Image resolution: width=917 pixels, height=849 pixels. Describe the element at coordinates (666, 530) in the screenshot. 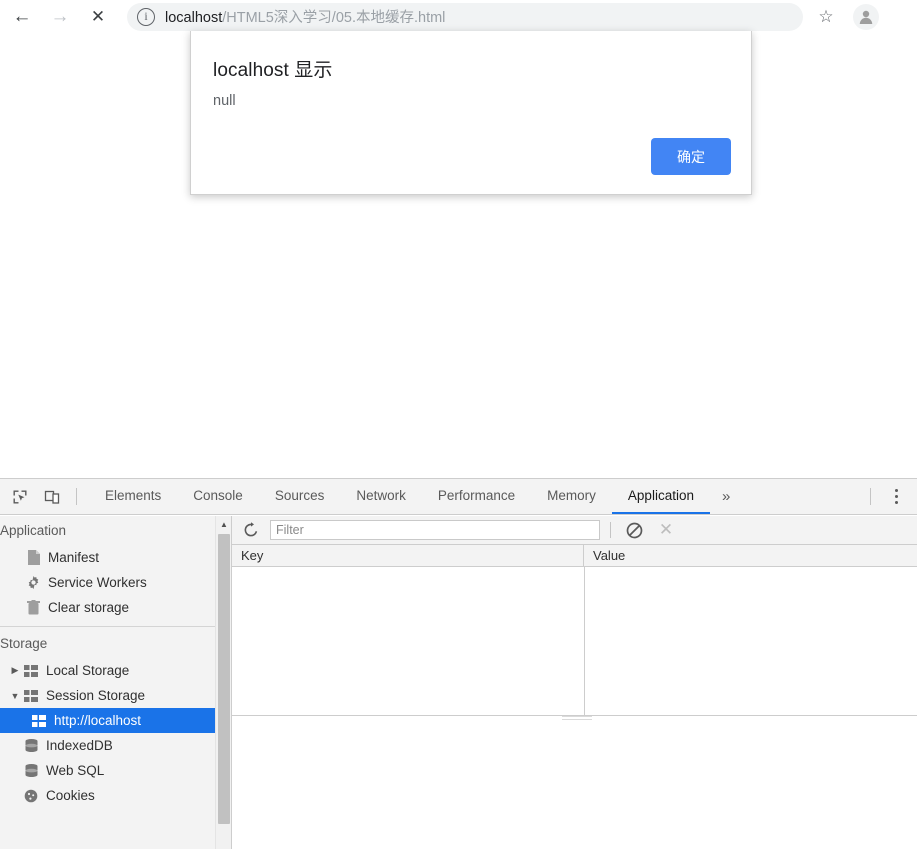

I see `delete-icon: ✕` at that location.